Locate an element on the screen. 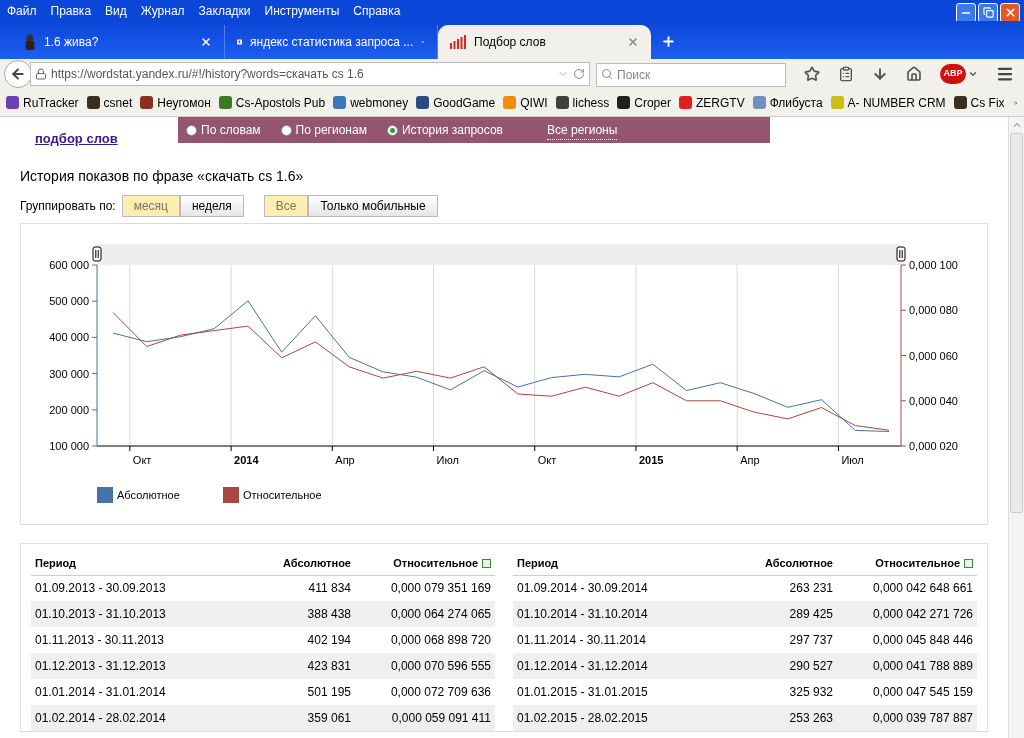 The width and height of the screenshot is (1024, 738). y-tick-label: 0,000 100 is located at coordinates (933, 265).